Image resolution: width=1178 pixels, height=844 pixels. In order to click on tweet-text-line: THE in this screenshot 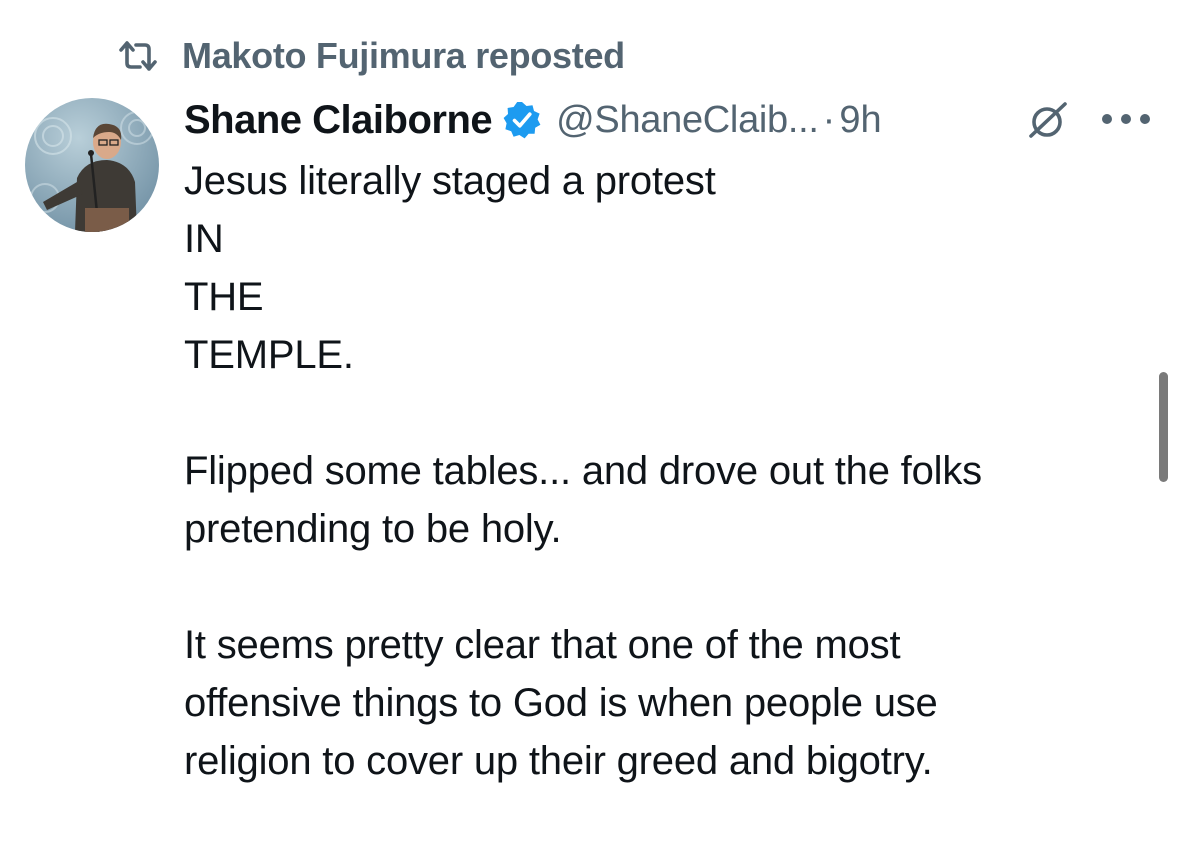, I will do `click(224, 297)`.